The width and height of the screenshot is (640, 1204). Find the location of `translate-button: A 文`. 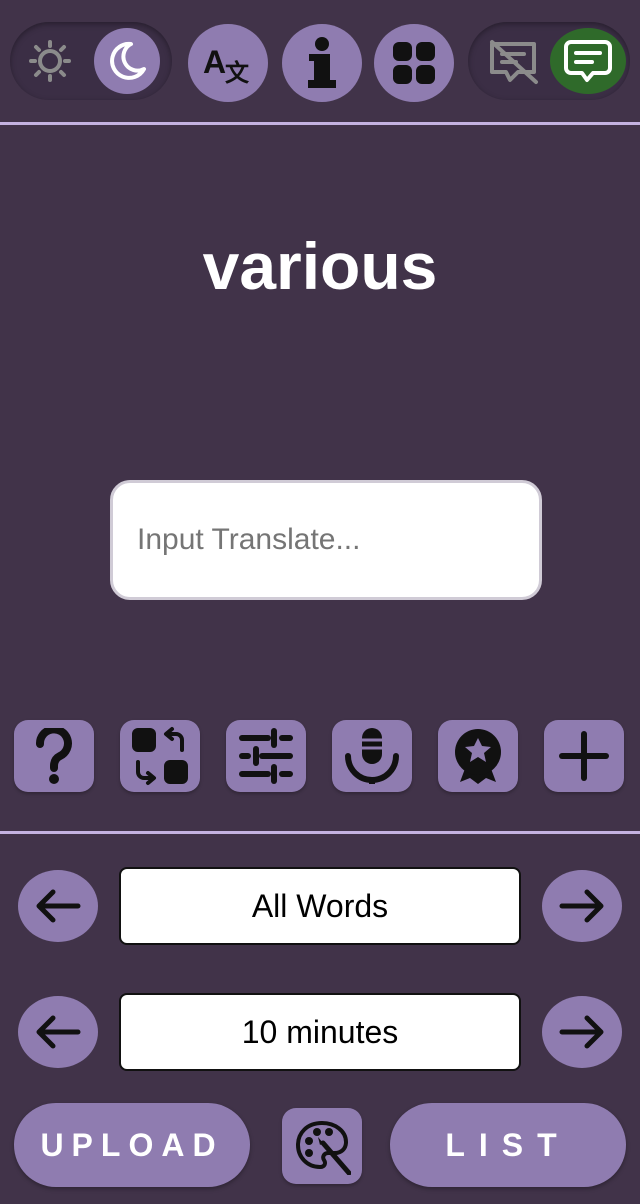

translate-button: A 文 is located at coordinates (228, 63).